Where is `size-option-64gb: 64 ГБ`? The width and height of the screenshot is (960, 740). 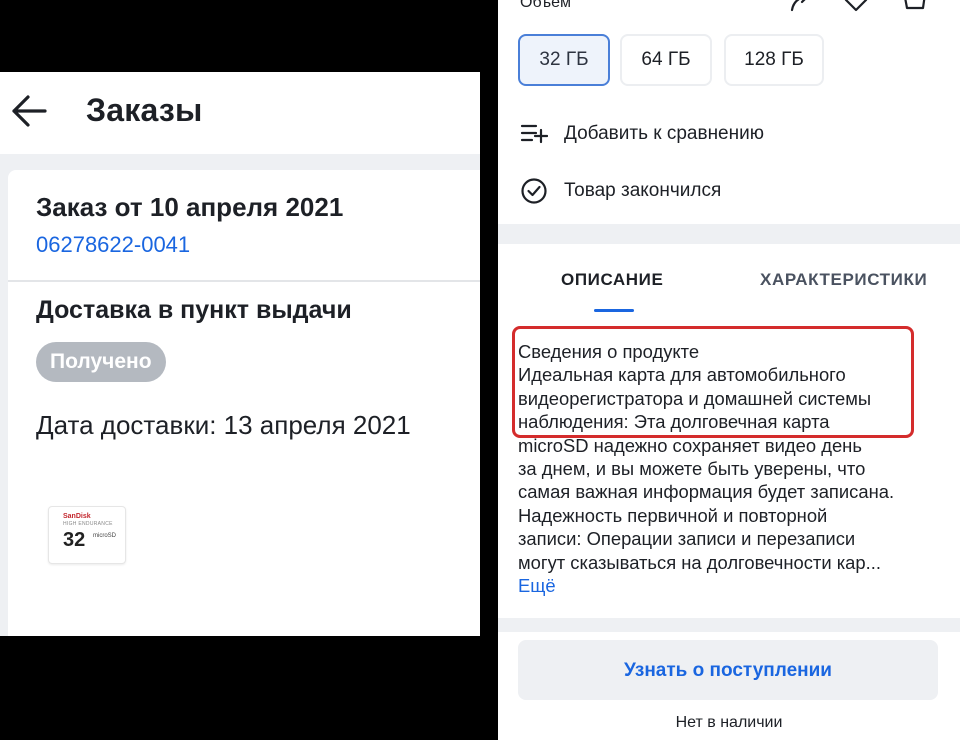 size-option-64gb: 64 ГБ is located at coordinates (666, 60).